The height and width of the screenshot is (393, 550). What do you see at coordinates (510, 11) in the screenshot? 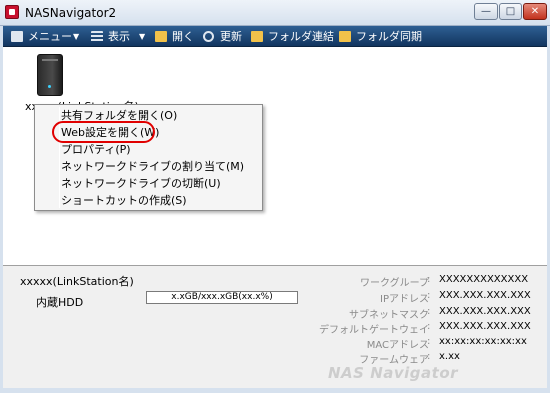
I see `maximize-button: □` at bounding box center [510, 11].